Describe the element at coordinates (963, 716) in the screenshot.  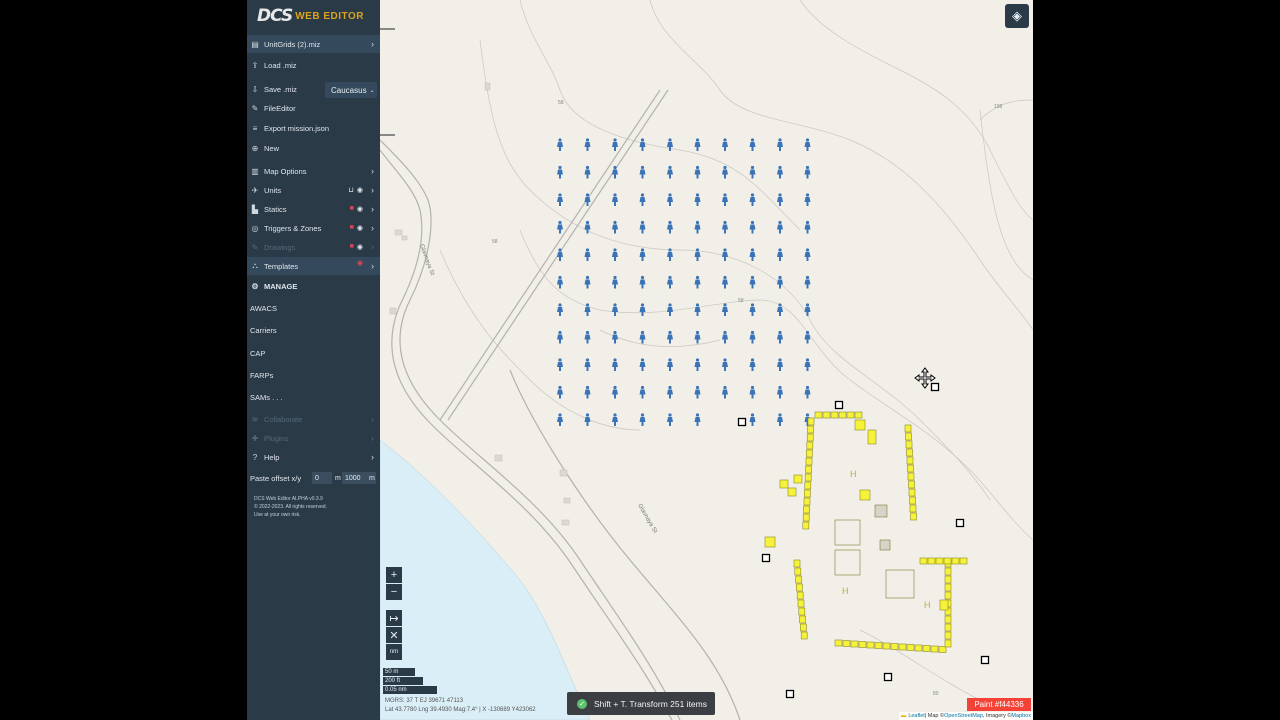
I see `osm-link: OpenStreetMap` at that location.